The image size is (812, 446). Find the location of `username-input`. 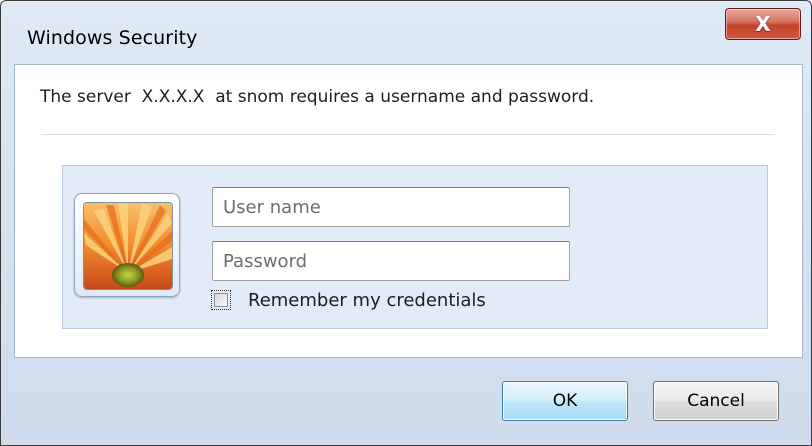

username-input is located at coordinates (391, 207).